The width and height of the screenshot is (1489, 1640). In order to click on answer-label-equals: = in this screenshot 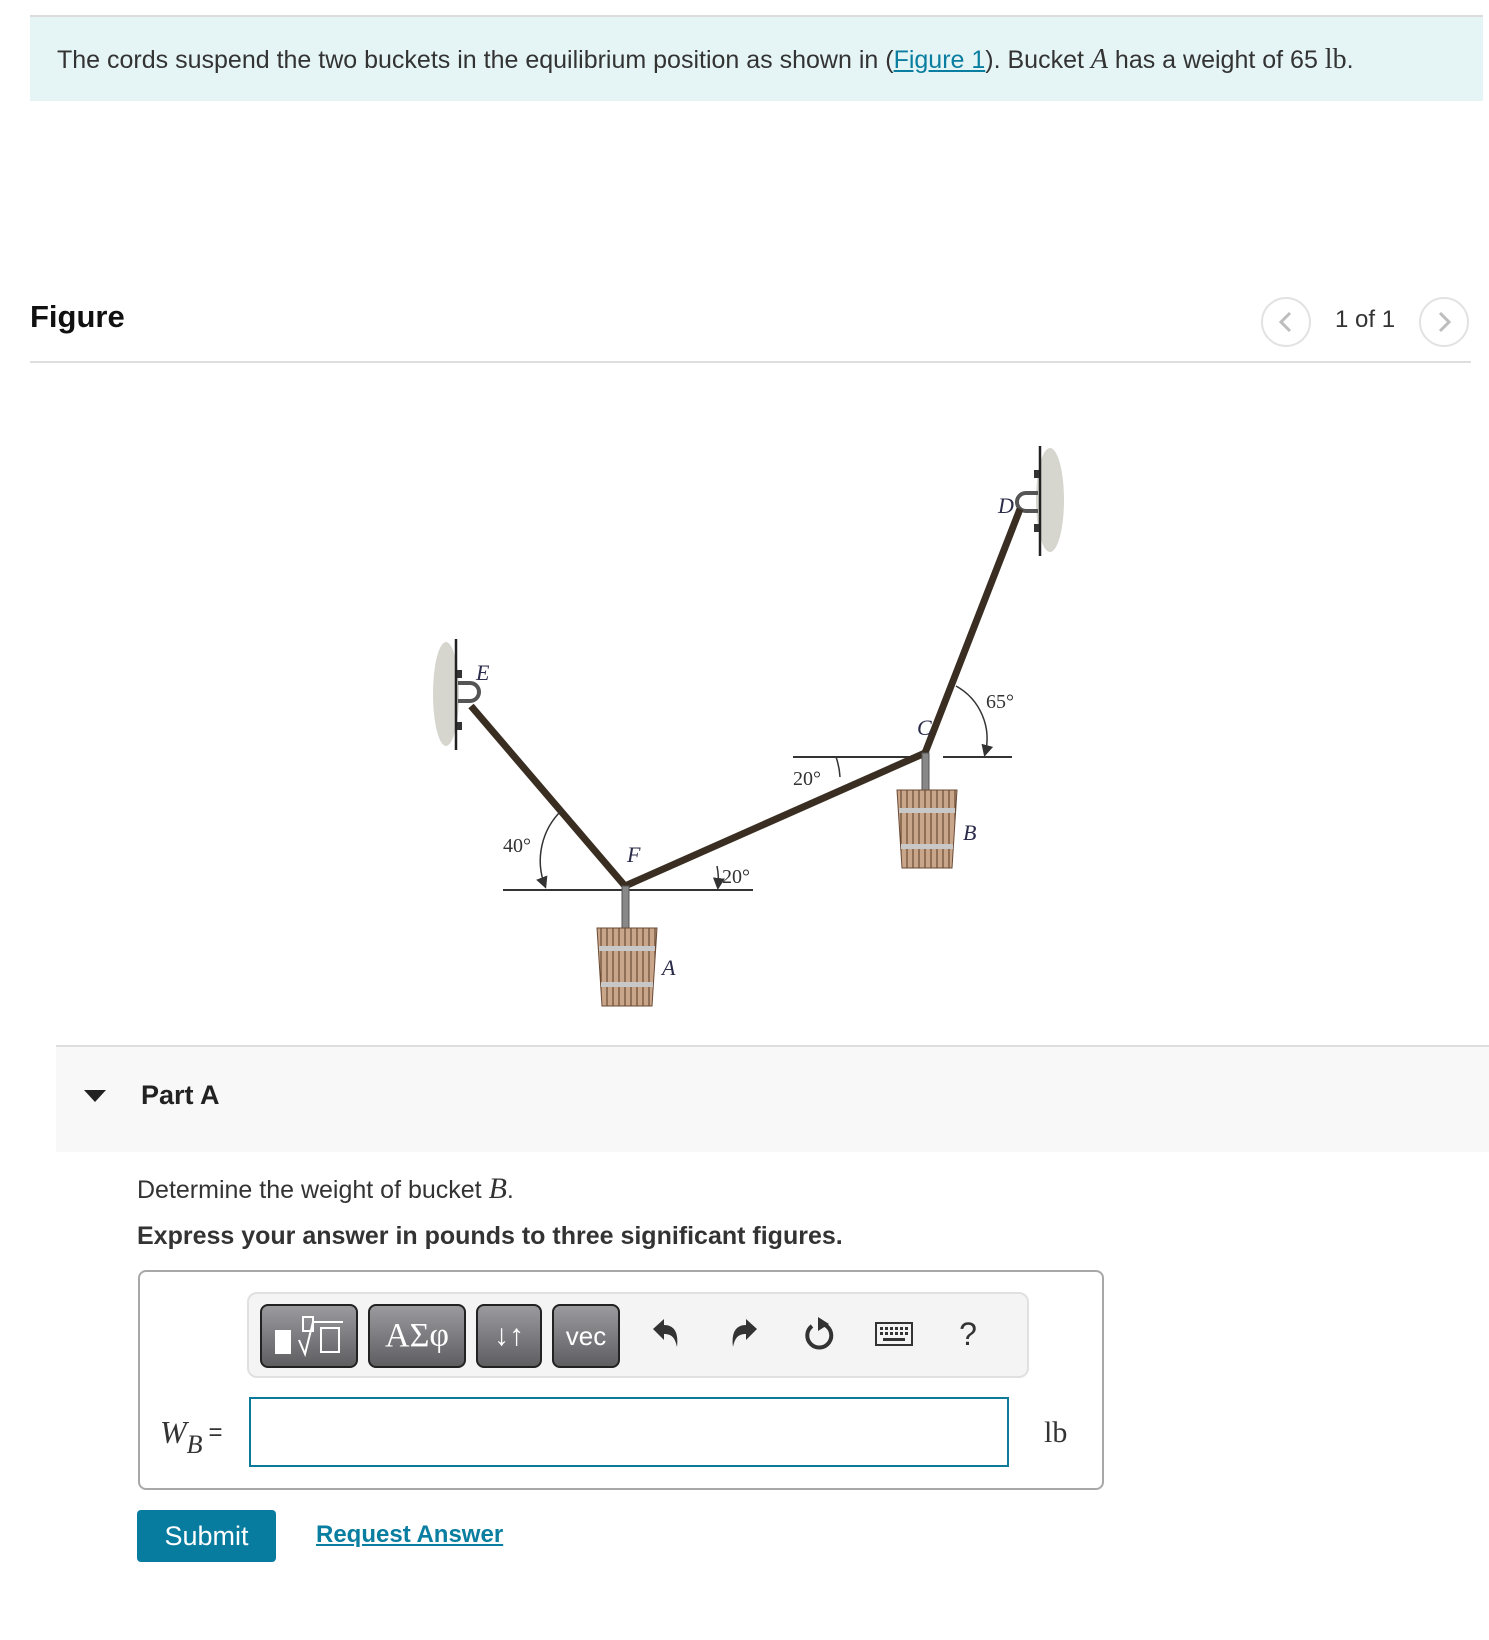, I will do `click(215, 1432)`.